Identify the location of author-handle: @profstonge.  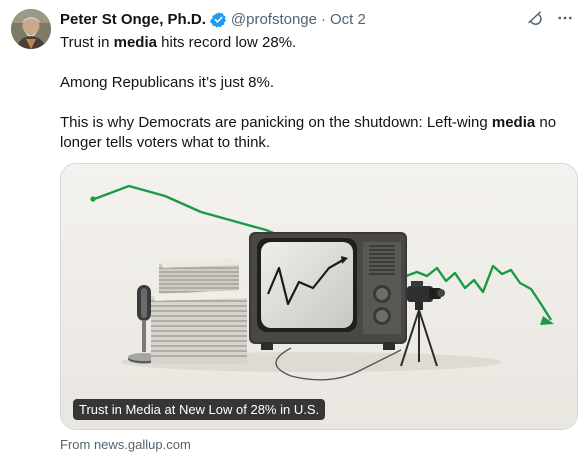
(274, 19).